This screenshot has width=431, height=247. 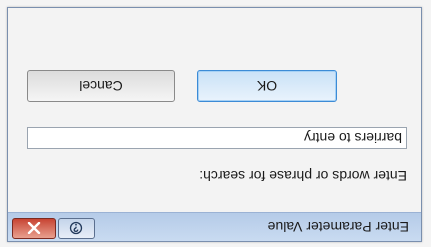 I want to click on help-button, so click(x=76, y=228).